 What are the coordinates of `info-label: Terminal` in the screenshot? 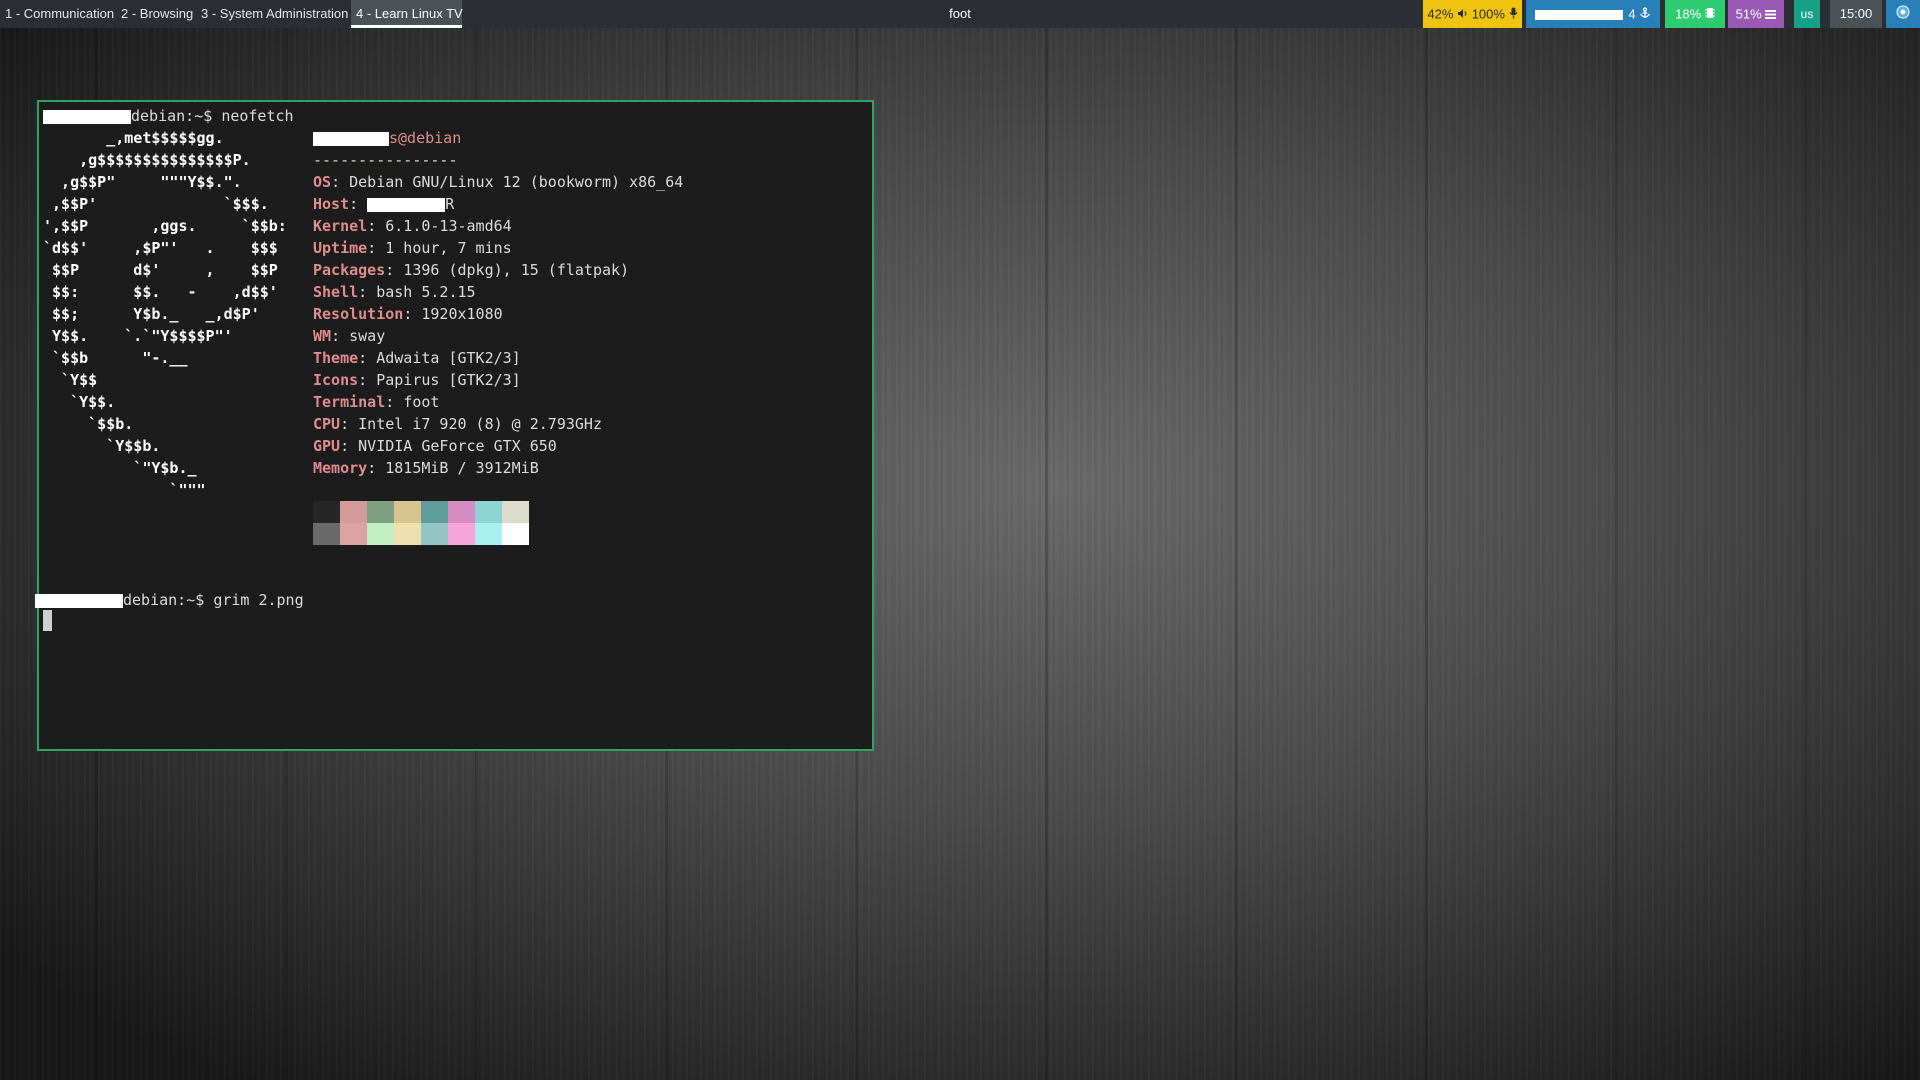 It's located at (349, 402).